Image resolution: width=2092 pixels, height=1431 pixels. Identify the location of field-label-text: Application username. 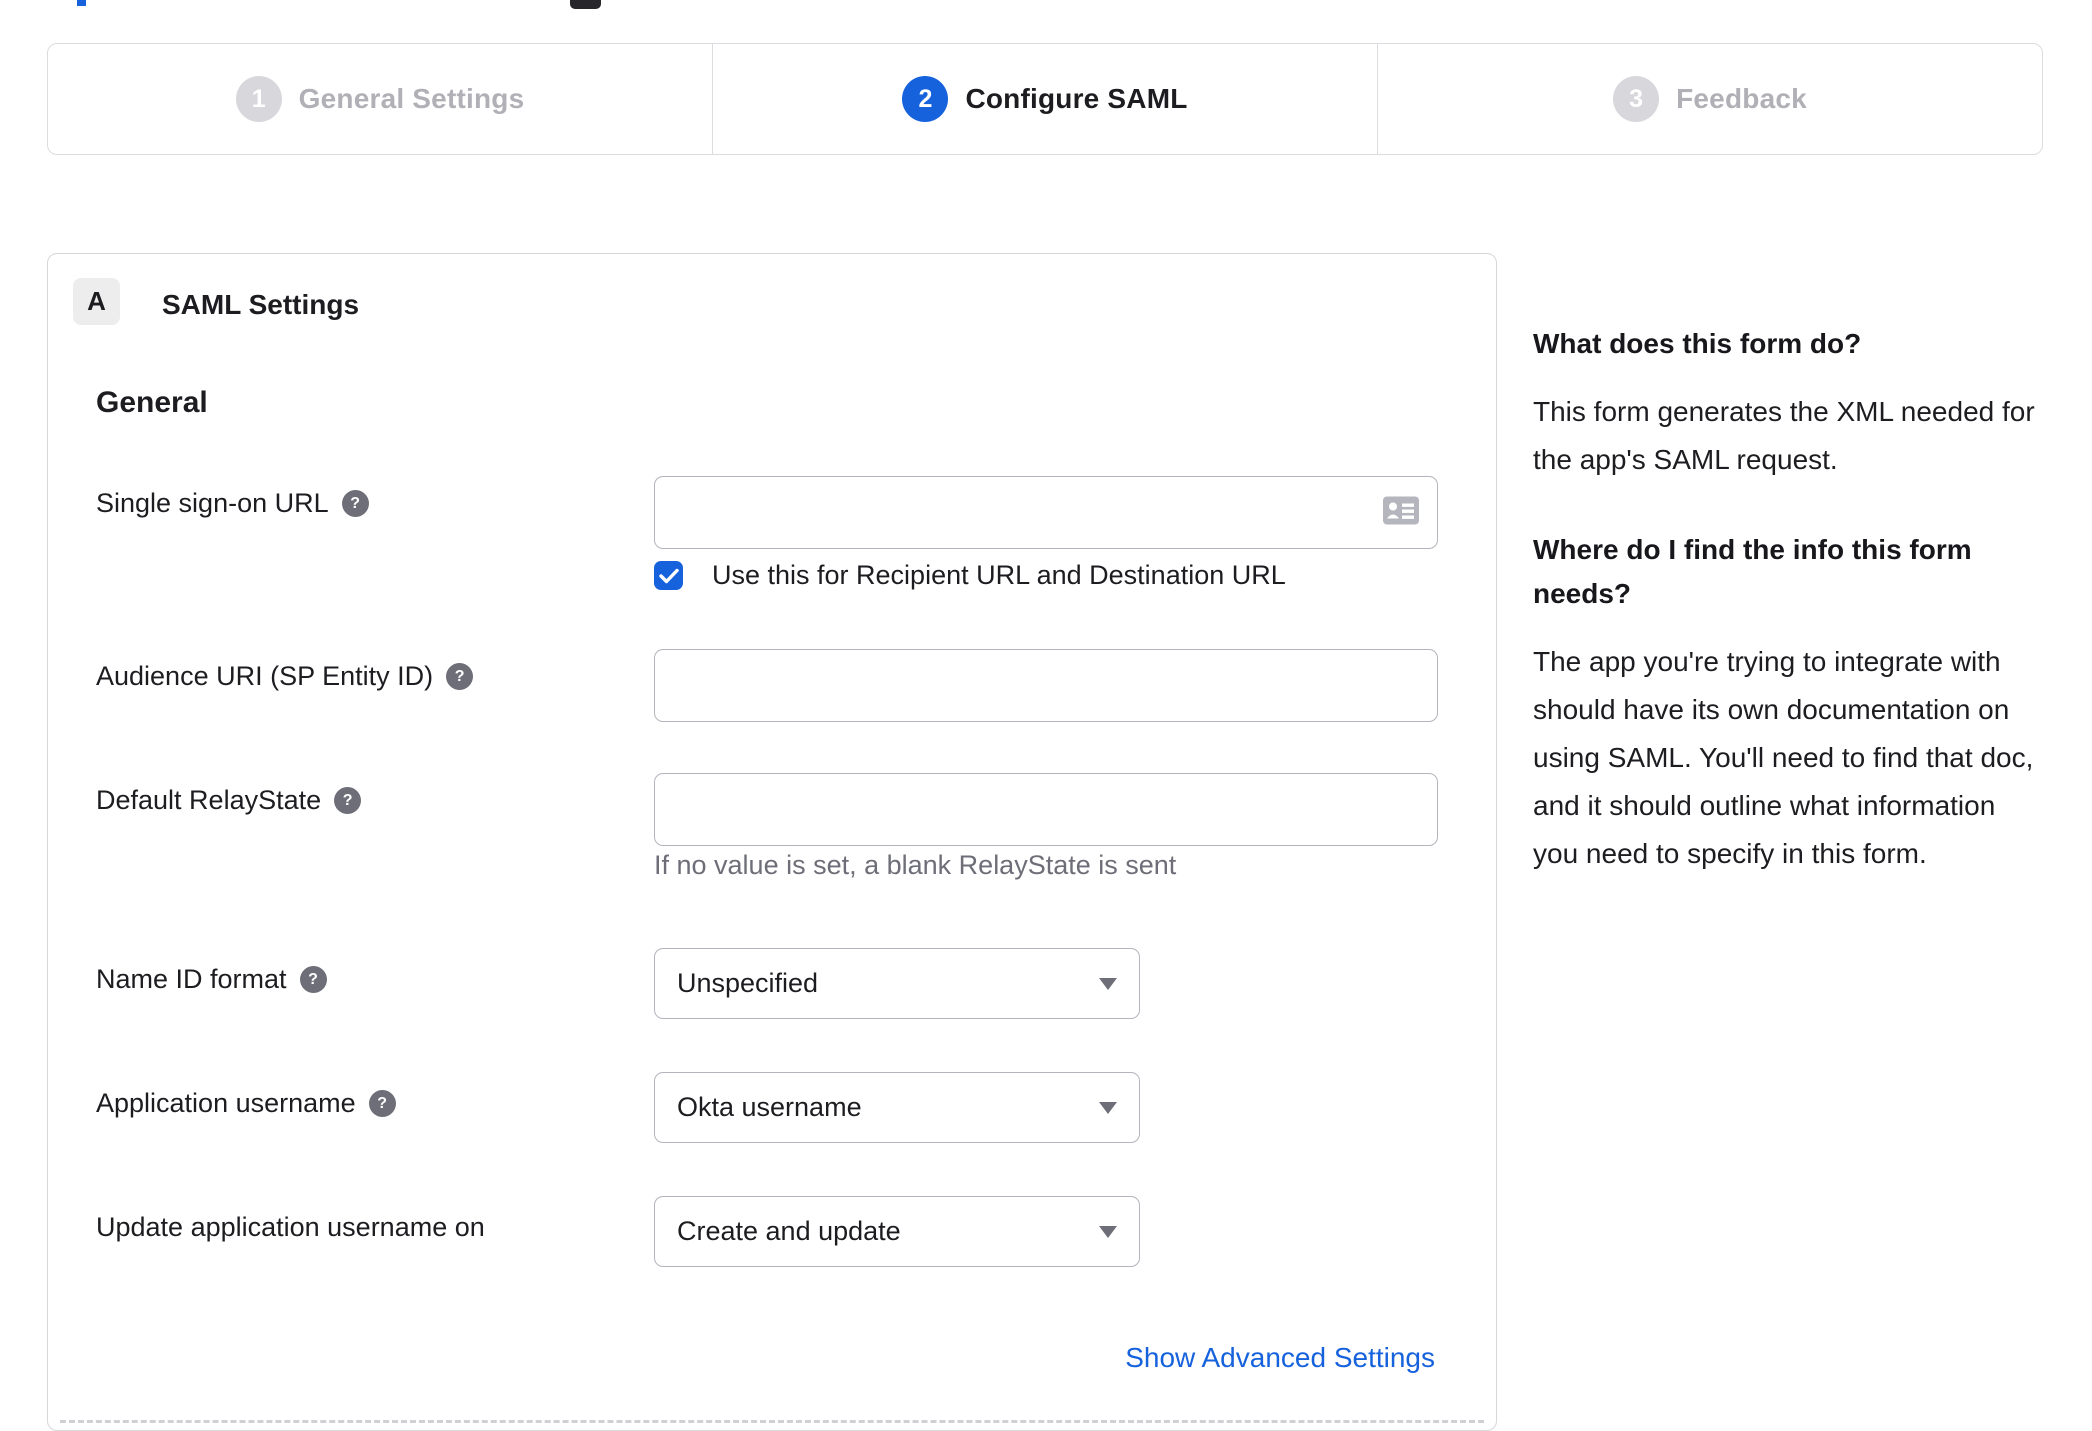
(226, 1103).